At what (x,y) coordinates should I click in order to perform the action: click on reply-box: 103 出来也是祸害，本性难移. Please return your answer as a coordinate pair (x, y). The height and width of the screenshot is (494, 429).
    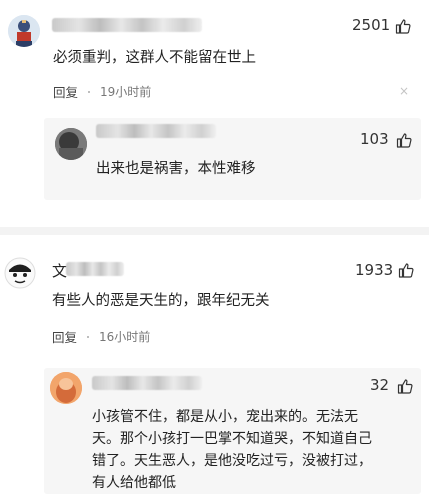
    Looking at the image, I should click on (232, 159).